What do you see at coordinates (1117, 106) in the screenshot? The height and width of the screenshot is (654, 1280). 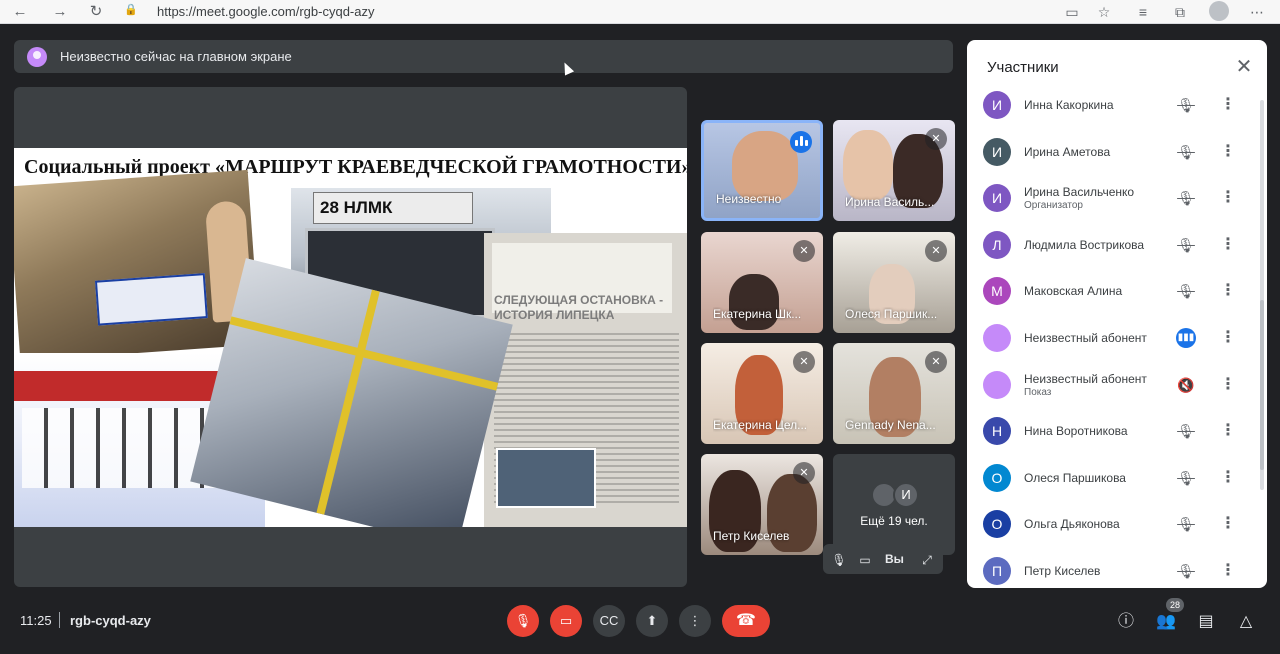 I see `participant-row: И Инна Какоркина 🎙 ⋮` at bounding box center [1117, 106].